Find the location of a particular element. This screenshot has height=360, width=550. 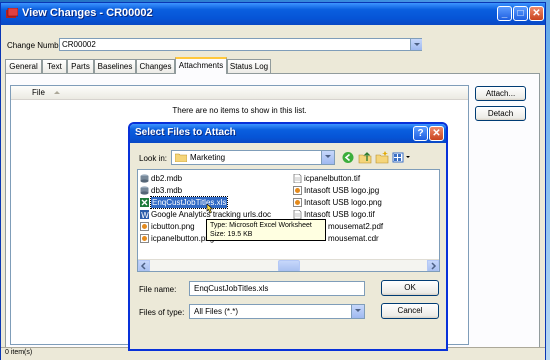

scroll-left-button is located at coordinates (144, 265).